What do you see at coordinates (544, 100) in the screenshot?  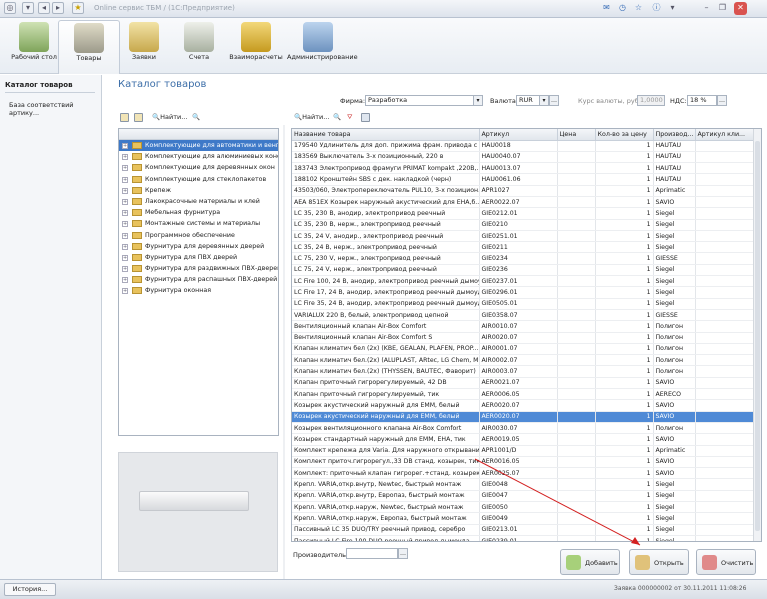 I see `currency-dropdown-button: ▾` at bounding box center [544, 100].